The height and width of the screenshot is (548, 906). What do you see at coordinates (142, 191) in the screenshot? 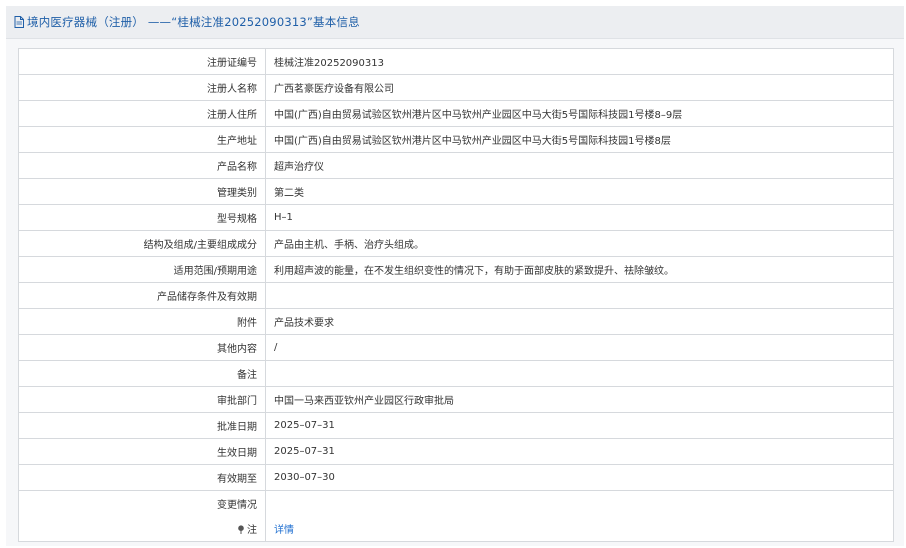
I see `row-label: 管理类别` at bounding box center [142, 191].